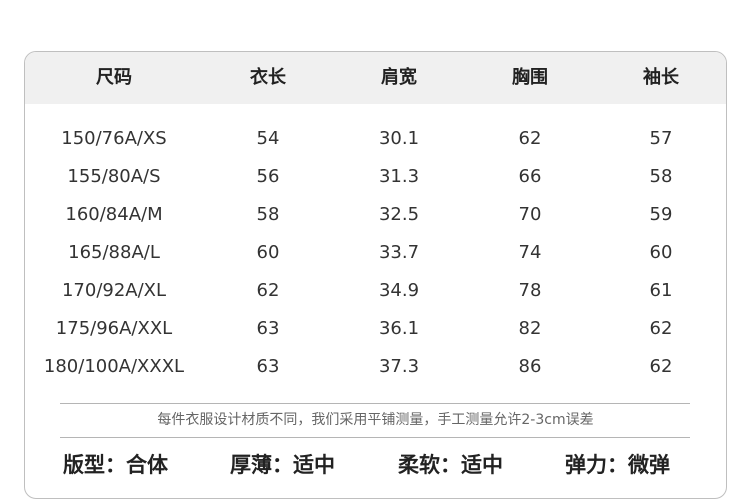 This screenshot has width=750, height=501. Describe the element at coordinates (147, 465) in the screenshot. I see `attribute-fit-value: 合体` at that location.